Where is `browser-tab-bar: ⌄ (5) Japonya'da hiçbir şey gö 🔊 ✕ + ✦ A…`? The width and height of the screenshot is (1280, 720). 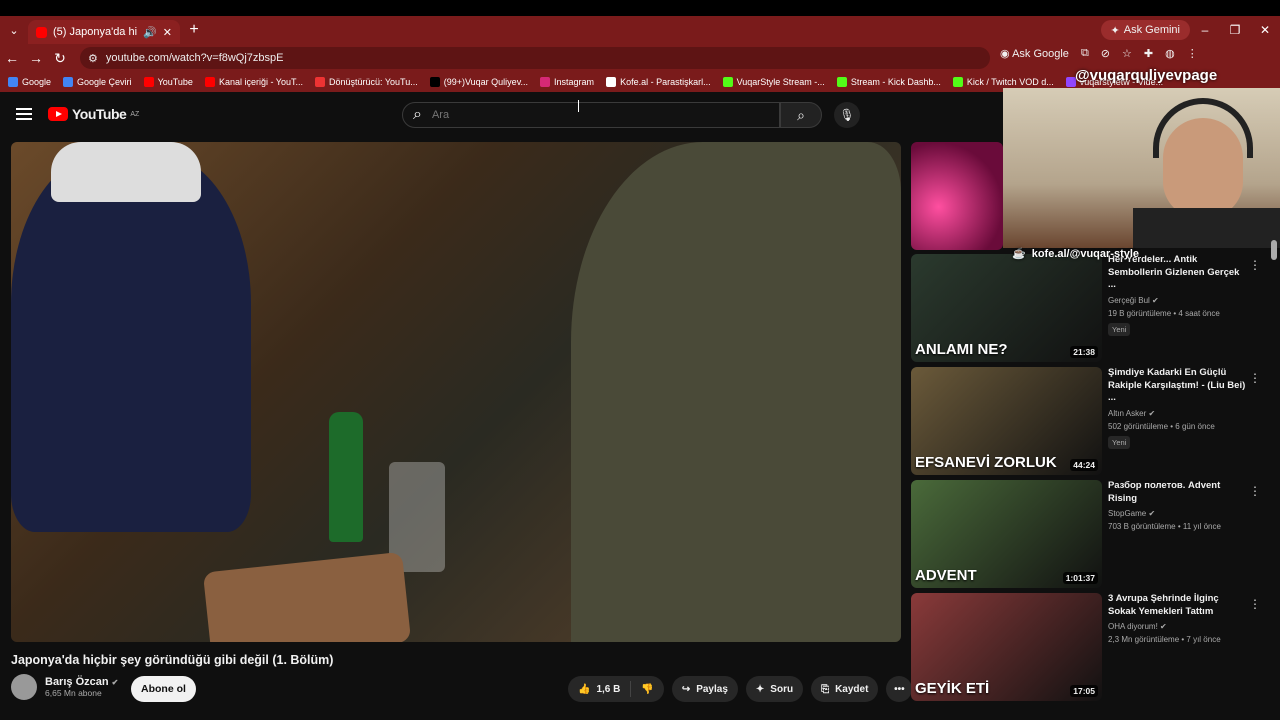
browser-tab-bar: ⌄ (5) Japonya'da hiçbir şey gö 🔊 ✕ + ✦ A… is located at coordinates (640, 30).